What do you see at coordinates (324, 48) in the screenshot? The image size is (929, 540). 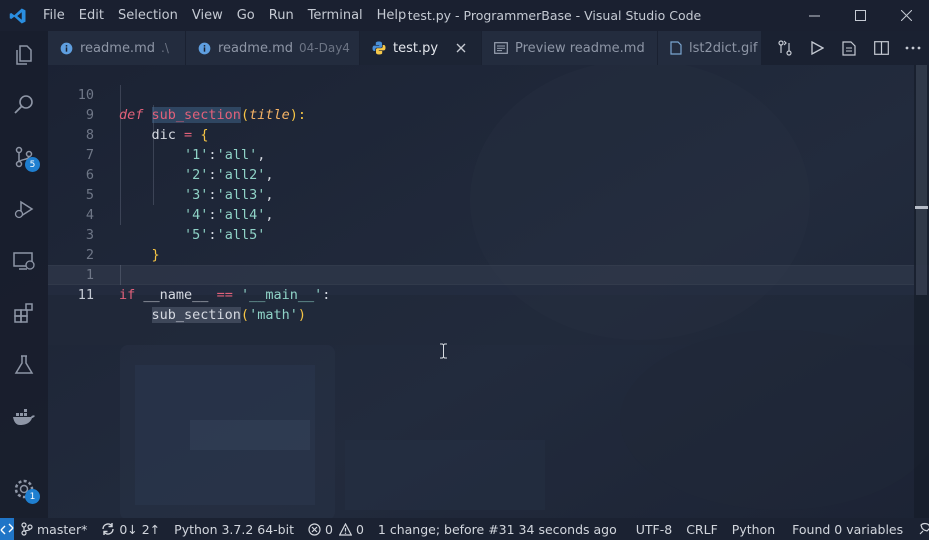 I see `tab-description: 04-Day4` at bounding box center [324, 48].